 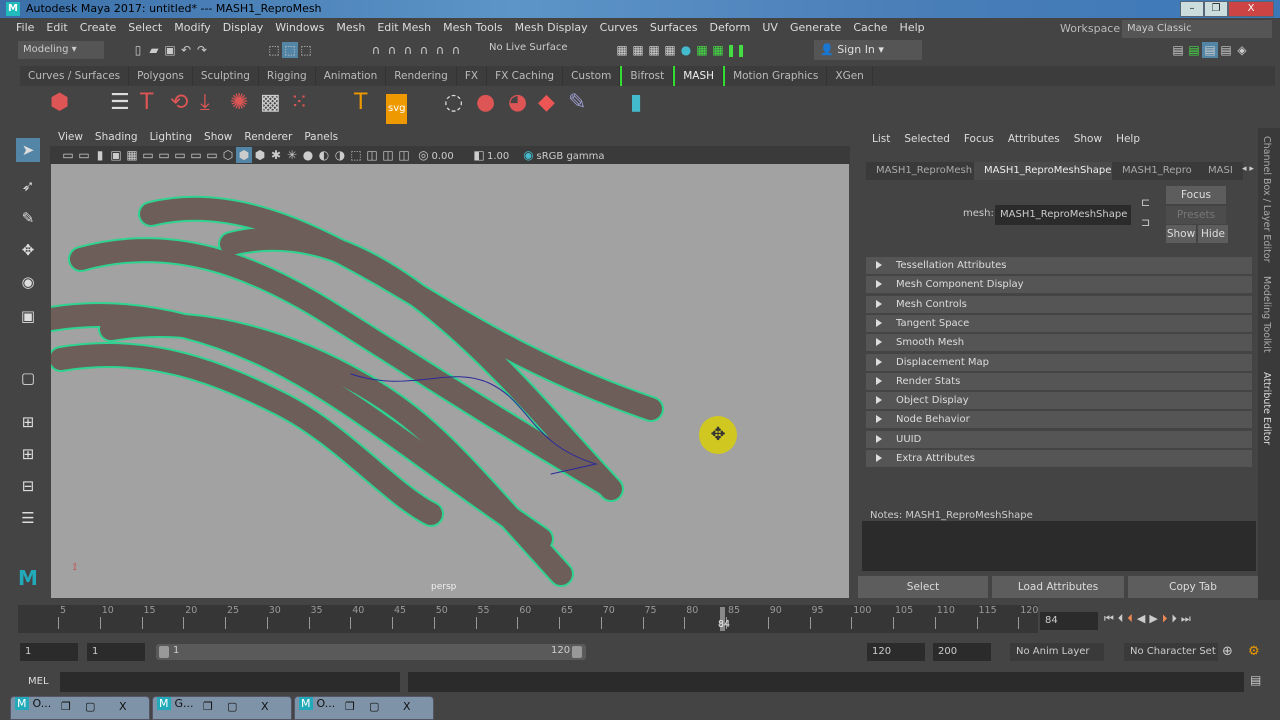 What do you see at coordinates (881, 139) in the screenshot?
I see `ae-menu-list: List` at bounding box center [881, 139].